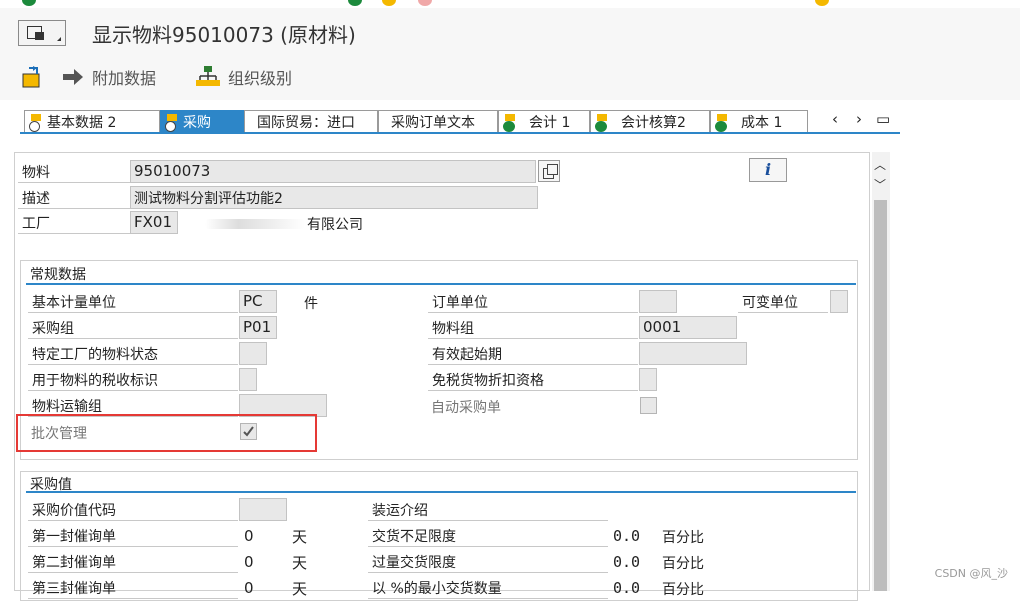 Image resolution: width=1020 pixels, height=601 pixels. What do you see at coordinates (460, 133) in the screenshot?
I see `tab-underline` at bounding box center [460, 133].